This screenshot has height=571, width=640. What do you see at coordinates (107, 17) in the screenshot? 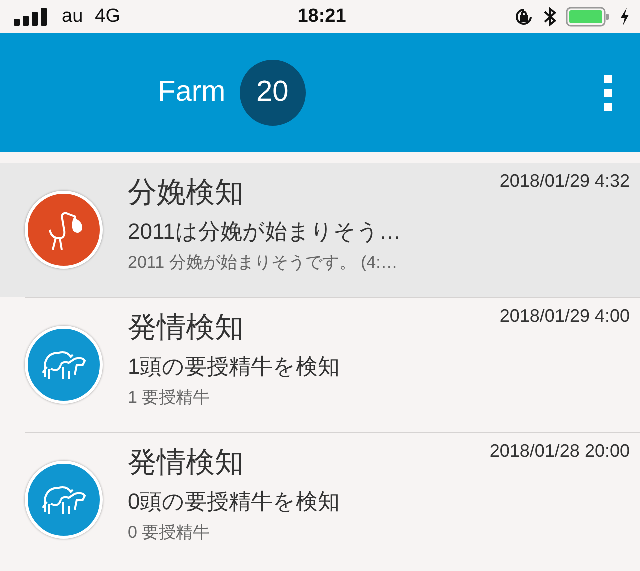
I see `network-label: 4G` at bounding box center [107, 17].